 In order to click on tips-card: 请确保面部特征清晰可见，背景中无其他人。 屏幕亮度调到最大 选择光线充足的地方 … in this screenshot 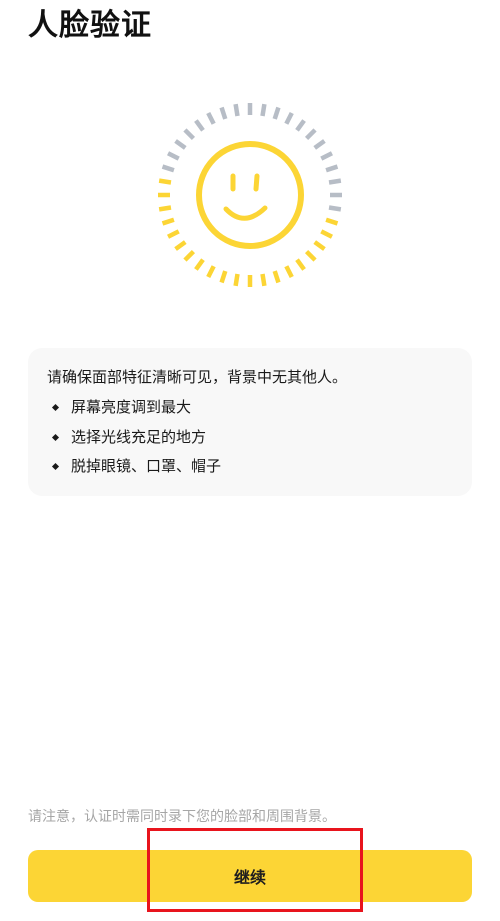, I will do `click(250, 422)`.